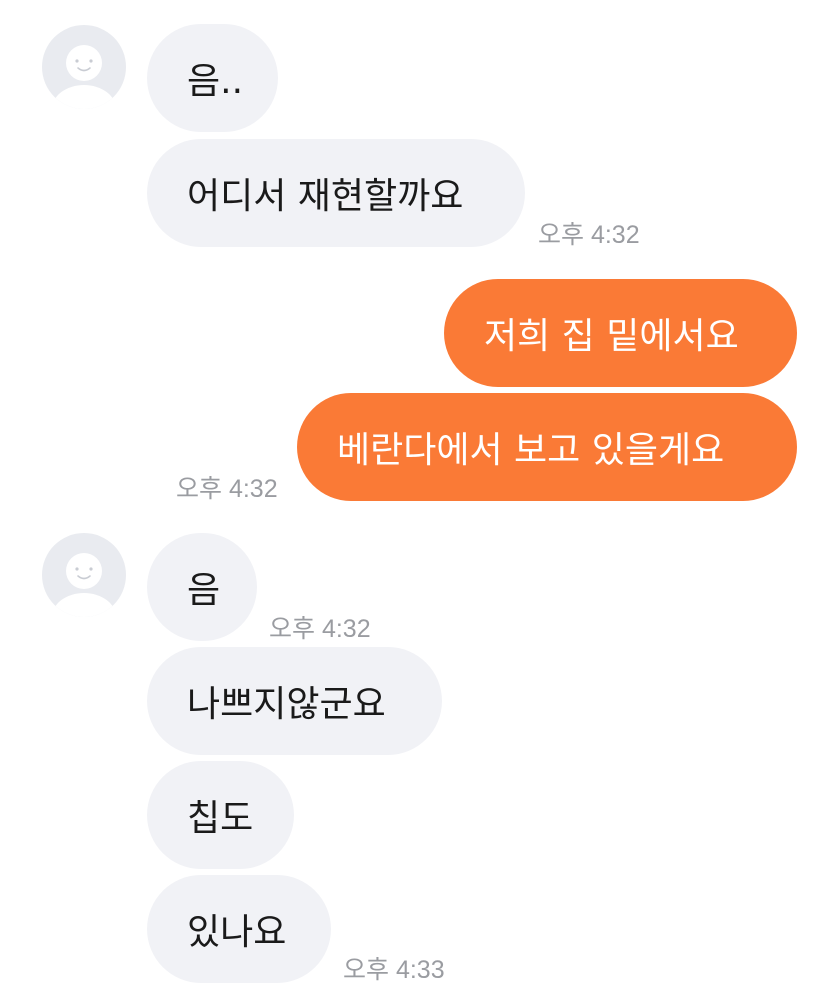 This screenshot has width=840, height=1003. I want to click on incoming-message-bubble: 칩도, so click(220, 815).